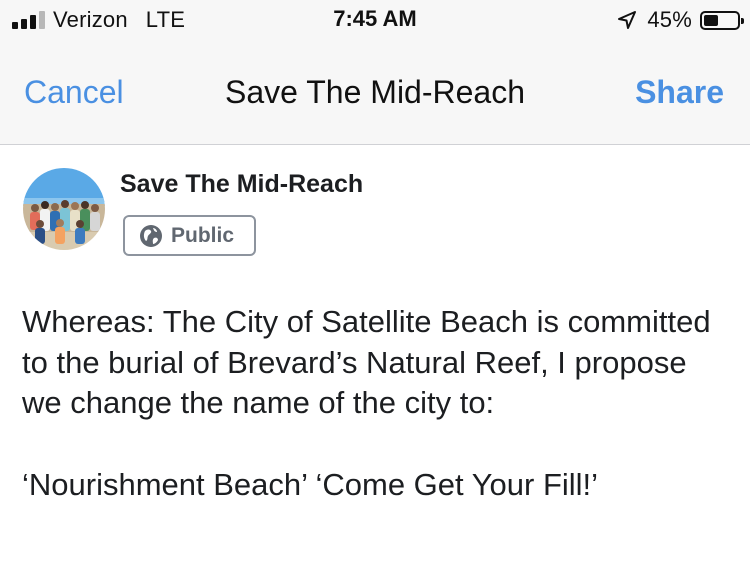  What do you see at coordinates (679, 92) in the screenshot?
I see `share-button: Share` at bounding box center [679, 92].